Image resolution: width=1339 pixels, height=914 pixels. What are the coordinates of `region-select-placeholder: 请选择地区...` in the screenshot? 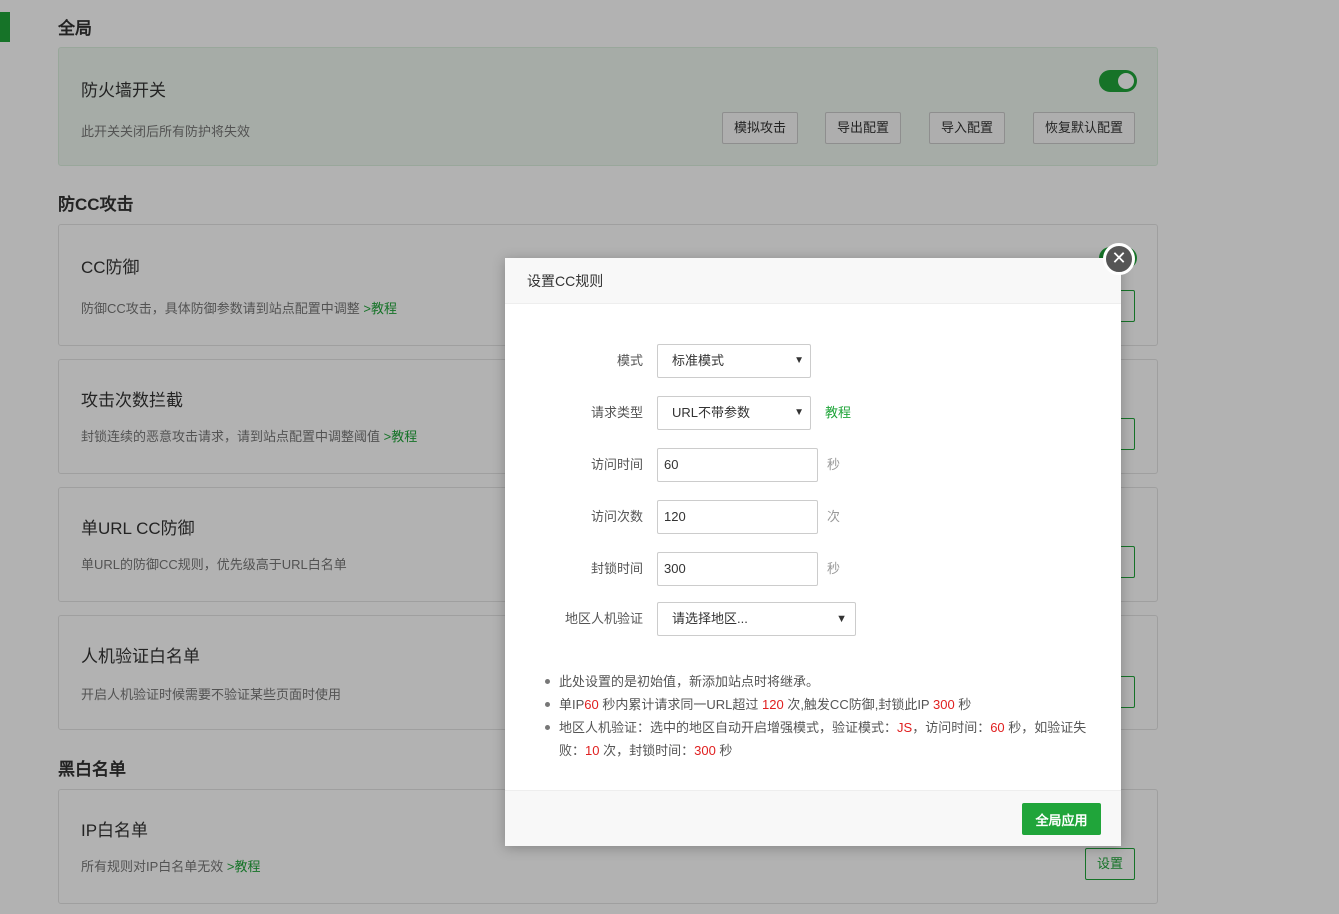 It's located at (710, 618).